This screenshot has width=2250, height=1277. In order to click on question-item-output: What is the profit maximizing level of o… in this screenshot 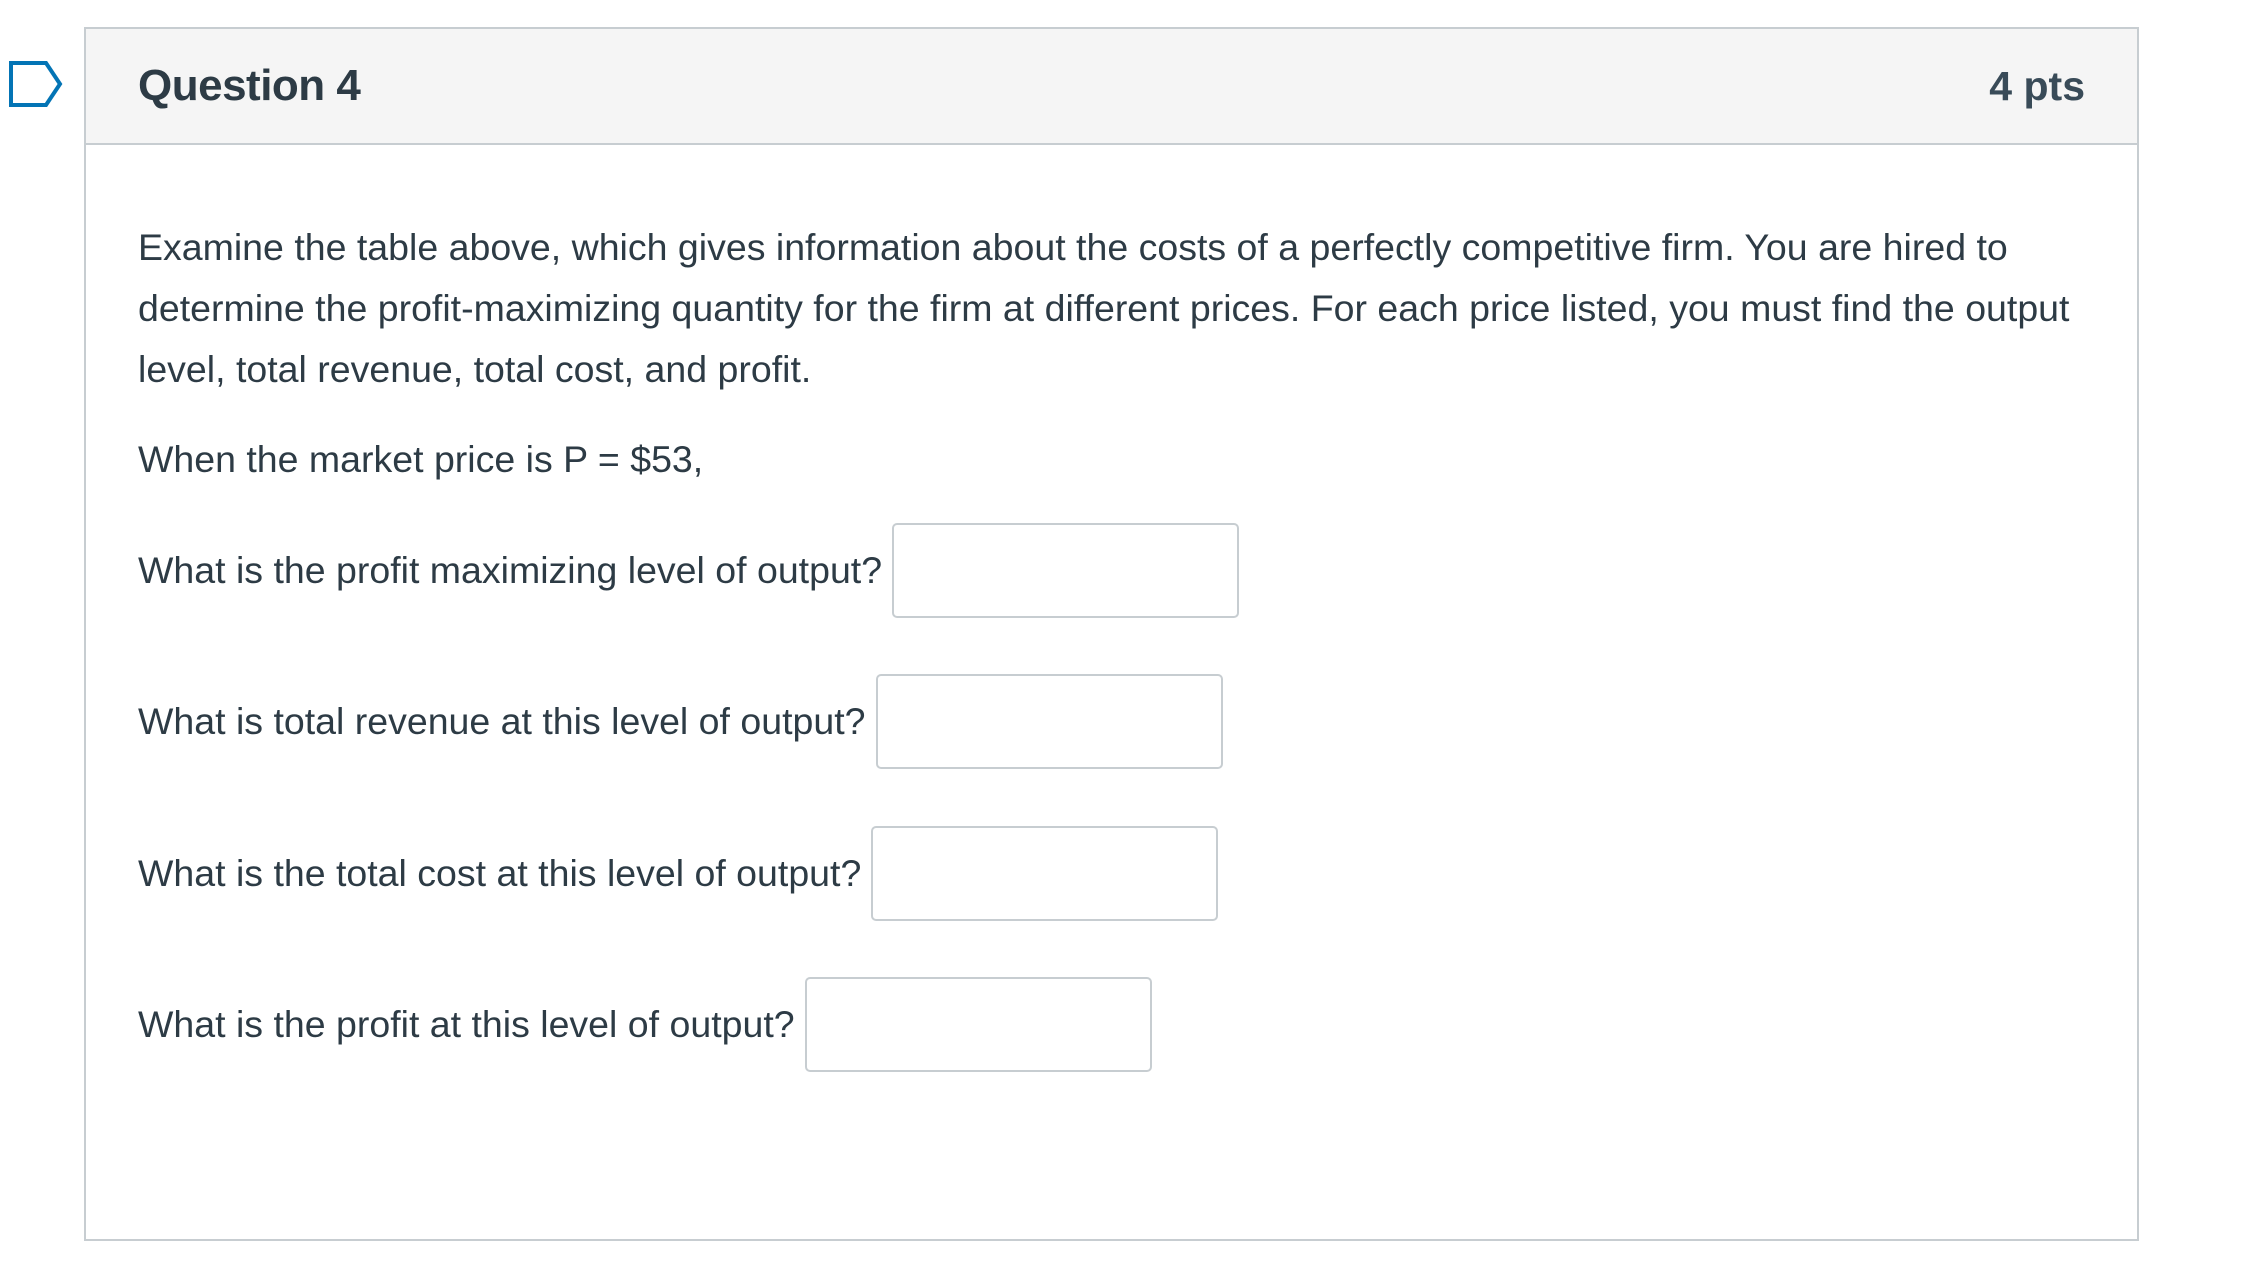, I will do `click(689, 570)`.